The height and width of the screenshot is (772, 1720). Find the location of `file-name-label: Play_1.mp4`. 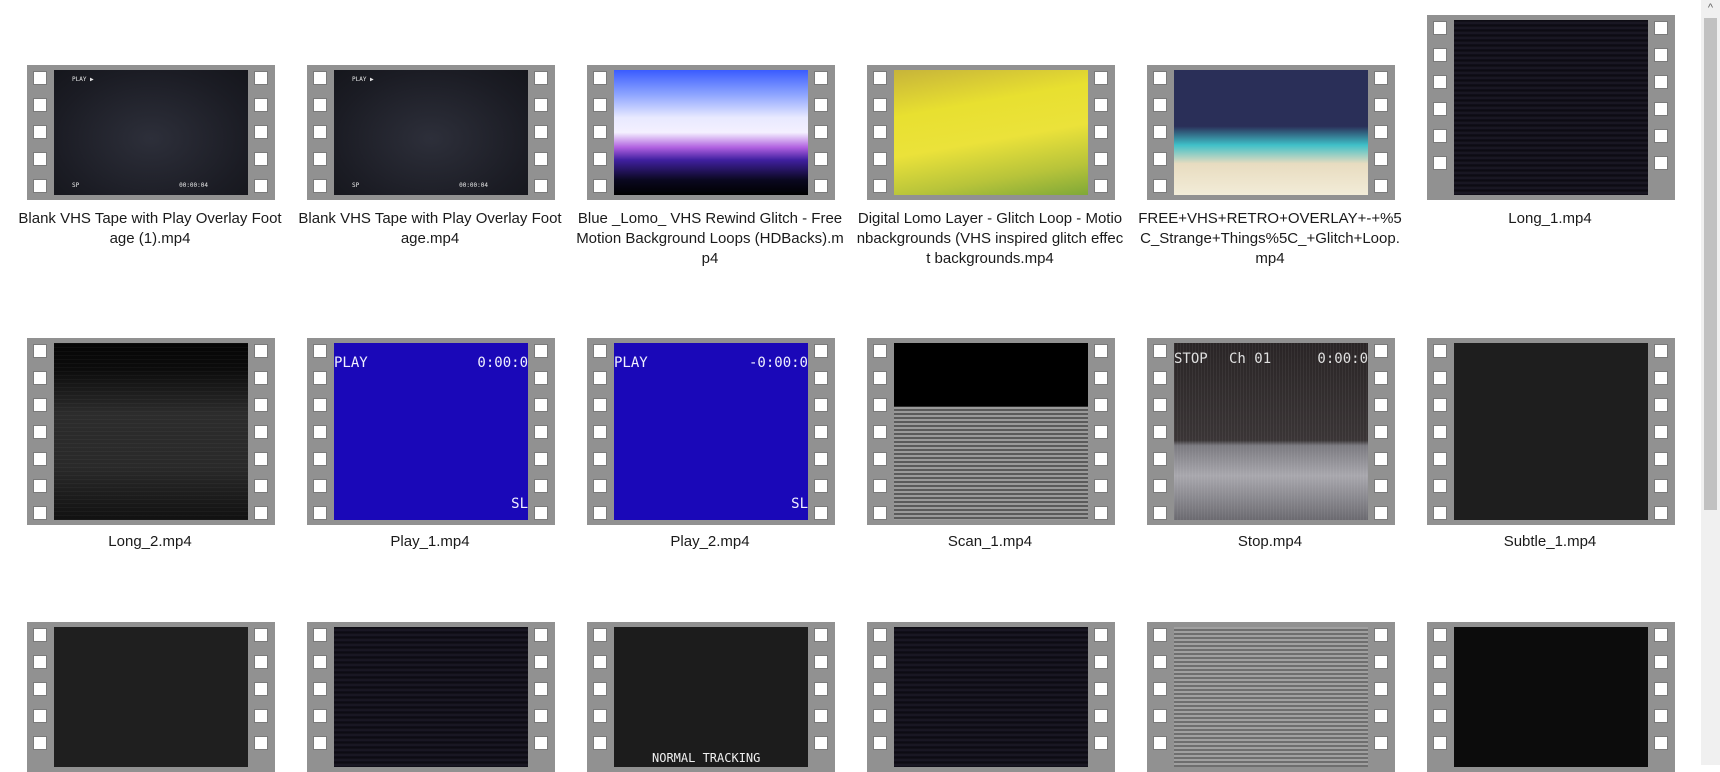

file-name-label: Play_1.mp4 is located at coordinates (430, 542).